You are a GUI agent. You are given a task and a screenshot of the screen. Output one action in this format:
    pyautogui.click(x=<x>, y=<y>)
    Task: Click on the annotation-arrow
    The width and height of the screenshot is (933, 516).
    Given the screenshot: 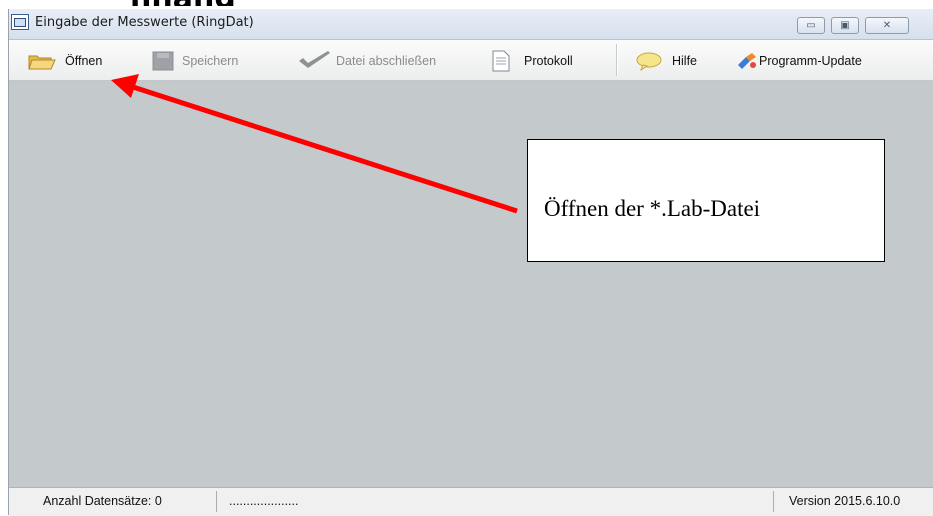 What is the action you would take?
    pyautogui.click(x=314, y=144)
    